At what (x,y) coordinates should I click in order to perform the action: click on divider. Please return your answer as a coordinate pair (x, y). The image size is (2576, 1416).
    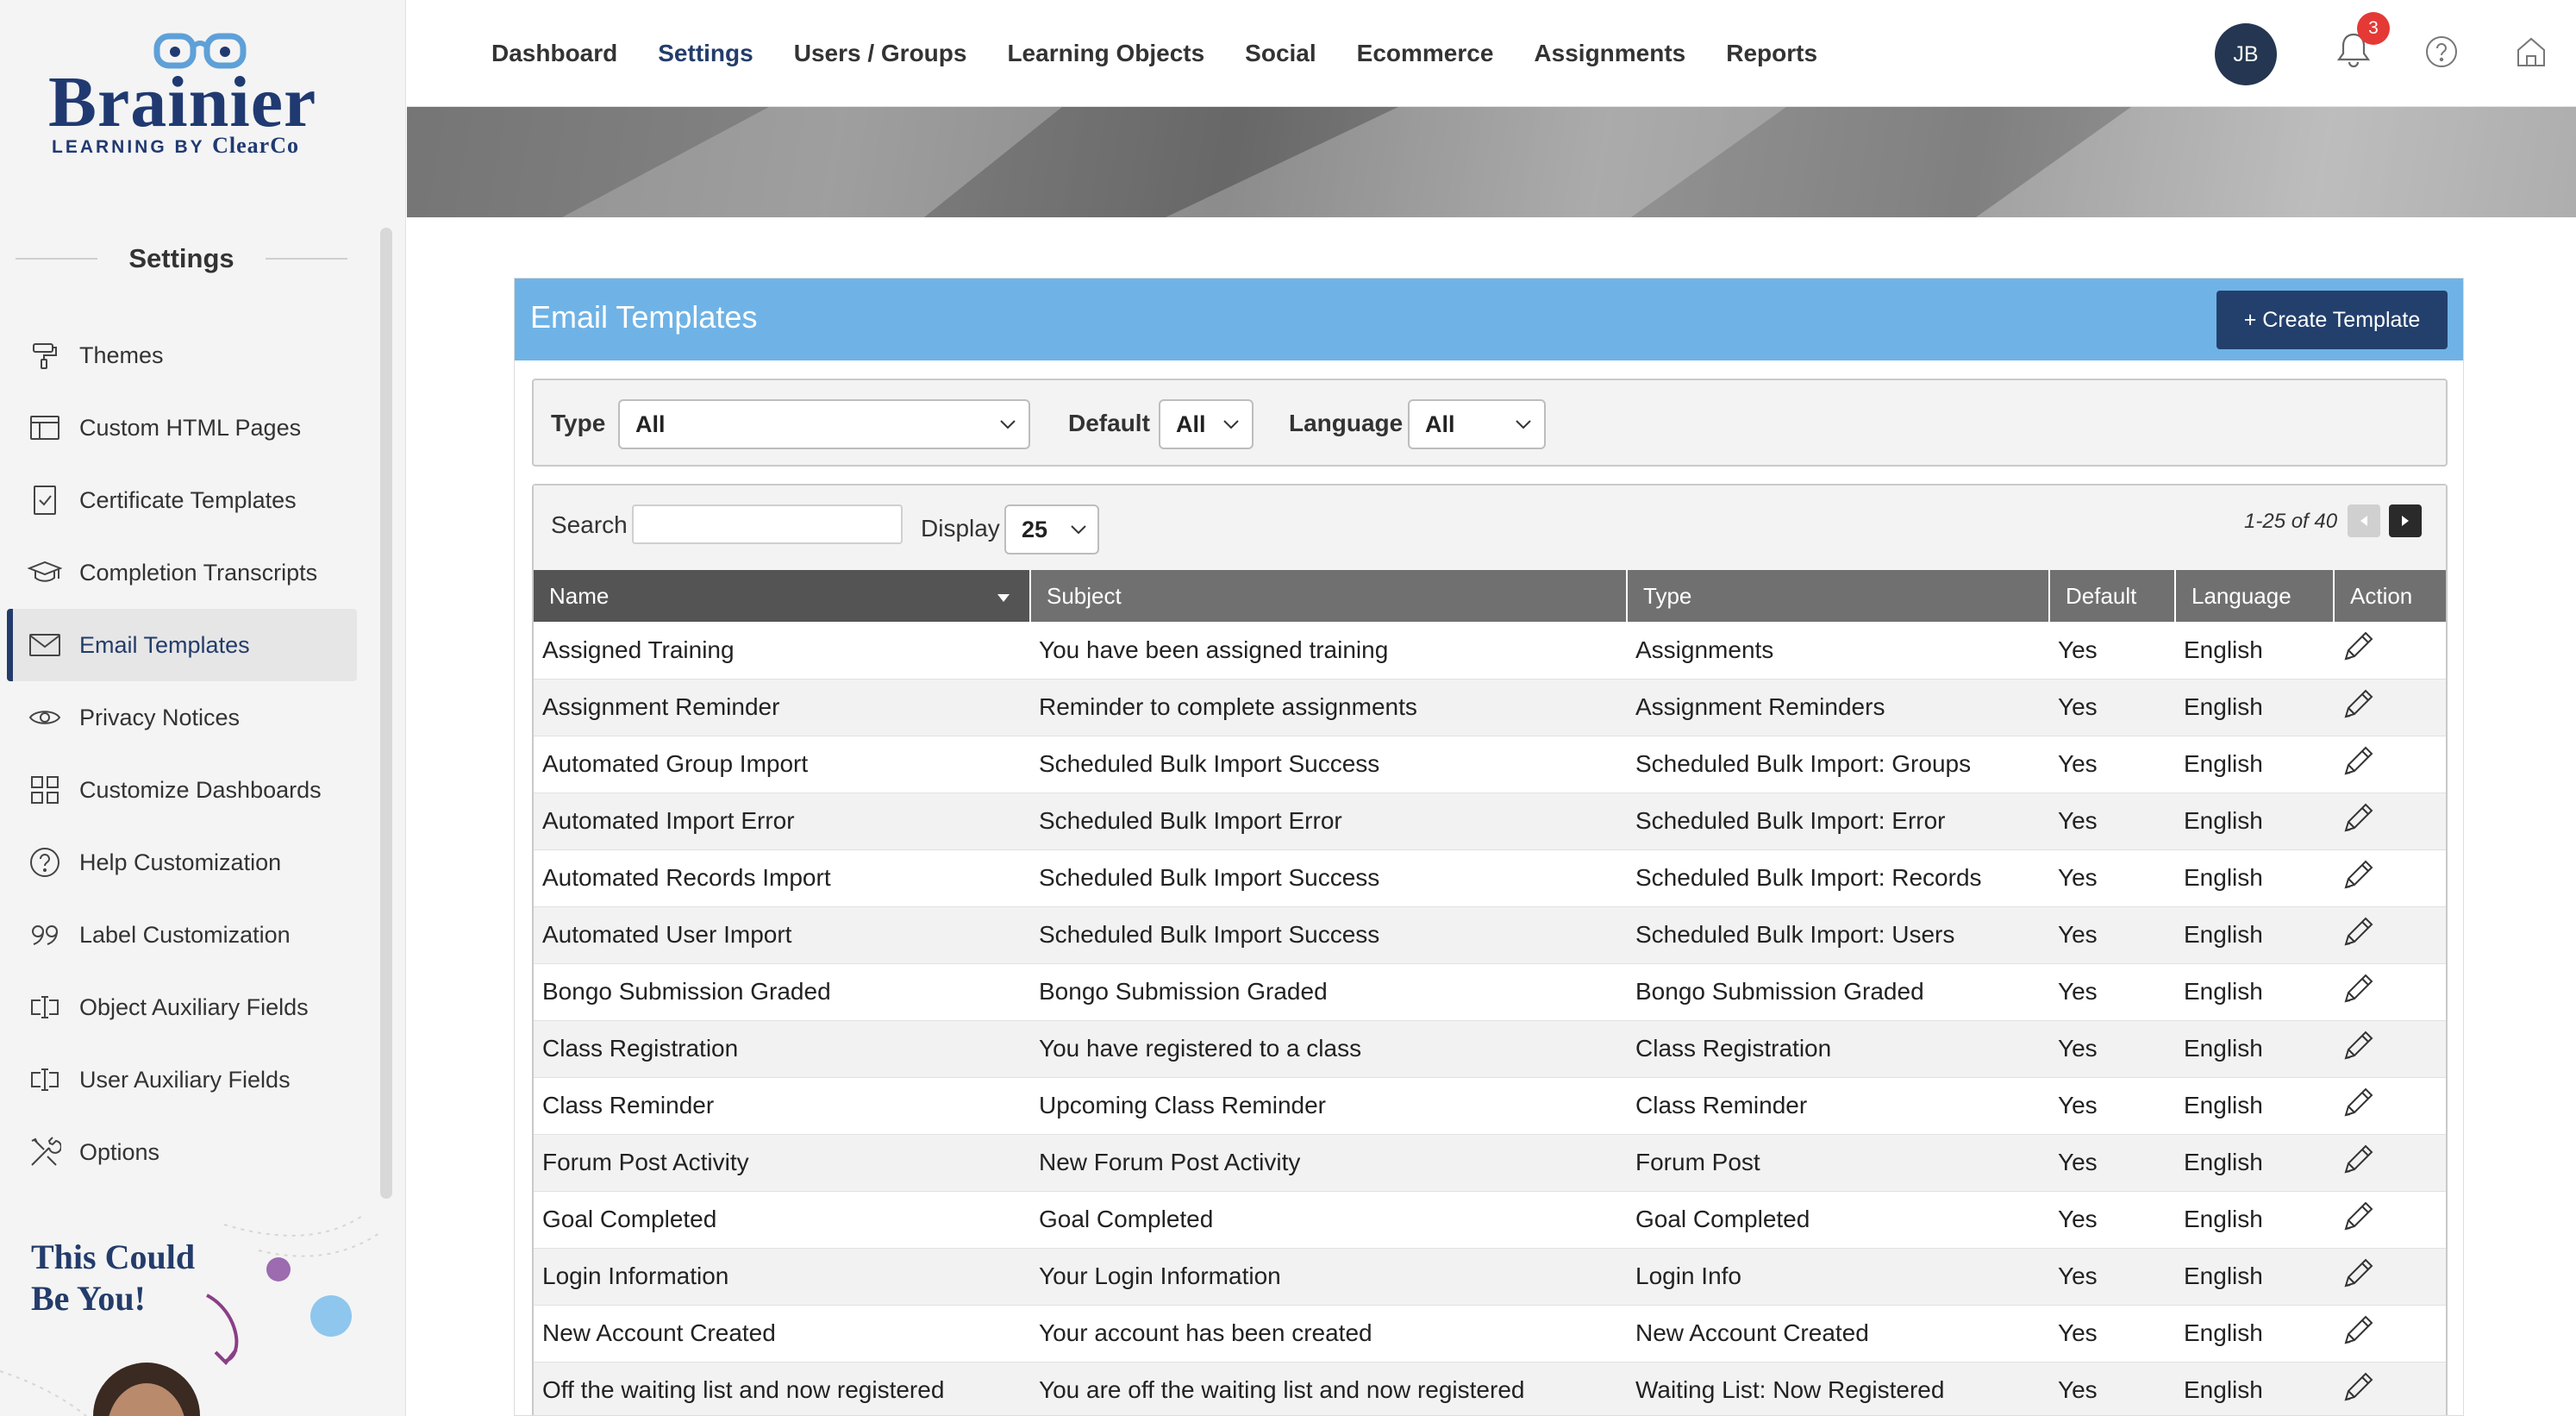
    Looking at the image, I should click on (307, 259).